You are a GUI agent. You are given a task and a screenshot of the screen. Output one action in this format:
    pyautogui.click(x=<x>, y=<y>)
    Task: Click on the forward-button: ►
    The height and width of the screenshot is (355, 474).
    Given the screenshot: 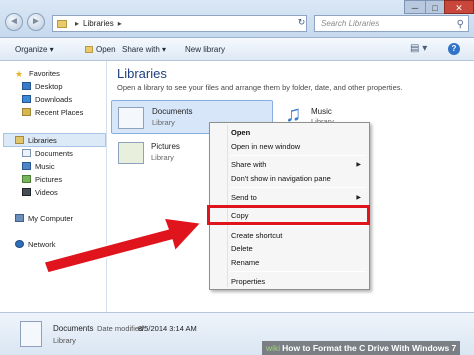 What is the action you would take?
    pyautogui.click(x=36, y=22)
    